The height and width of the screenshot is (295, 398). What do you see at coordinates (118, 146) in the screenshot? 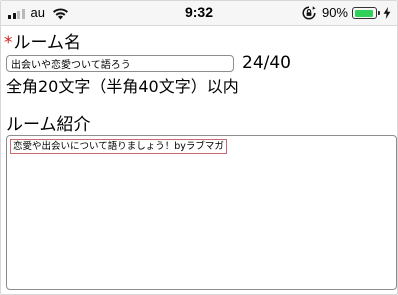
I see `room-intro-text: 恋愛や出会いについて語りましょう！byラブマガ` at bounding box center [118, 146].